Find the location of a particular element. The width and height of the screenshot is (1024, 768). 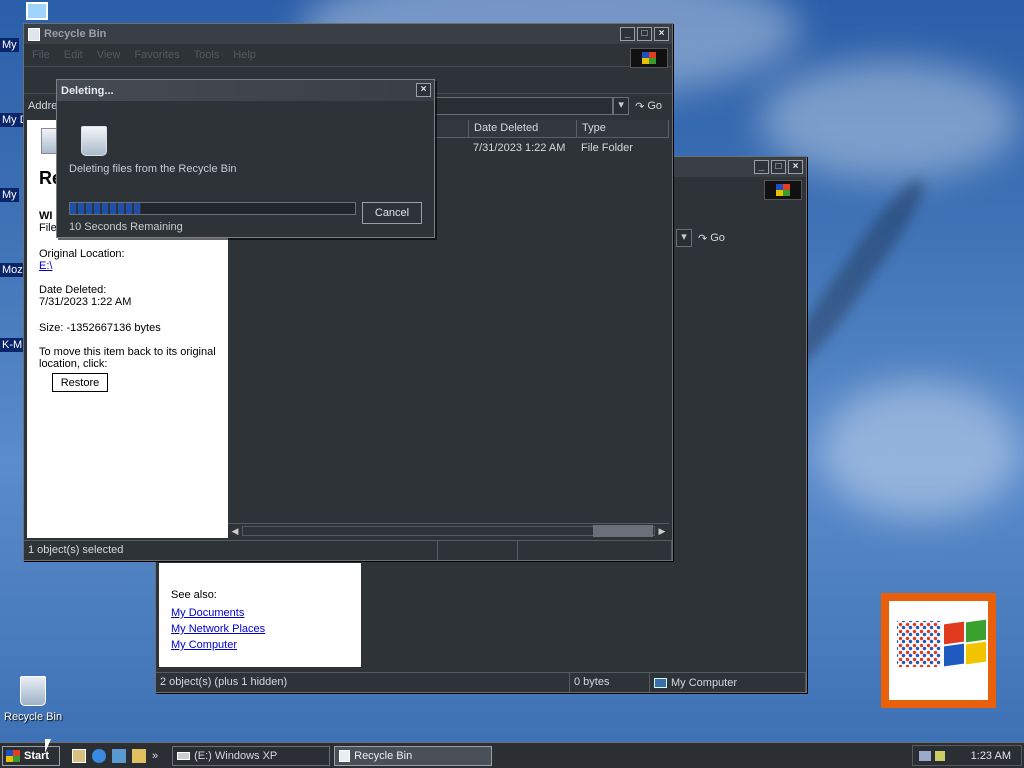

dialog-controls: × is located at coordinates (423, 90).